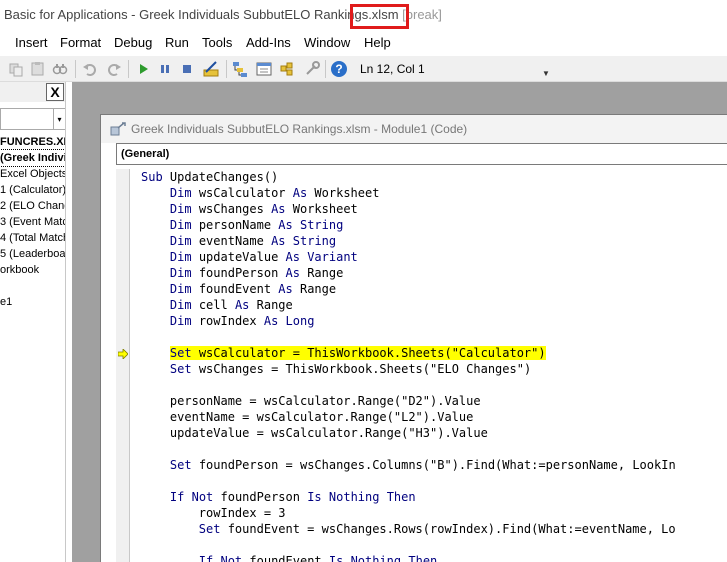 Image resolution: width=727 pixels, height=562 pixels. I want to click on tree-item-leaderboard: 5 (Leaderboar, so click(32, 254).